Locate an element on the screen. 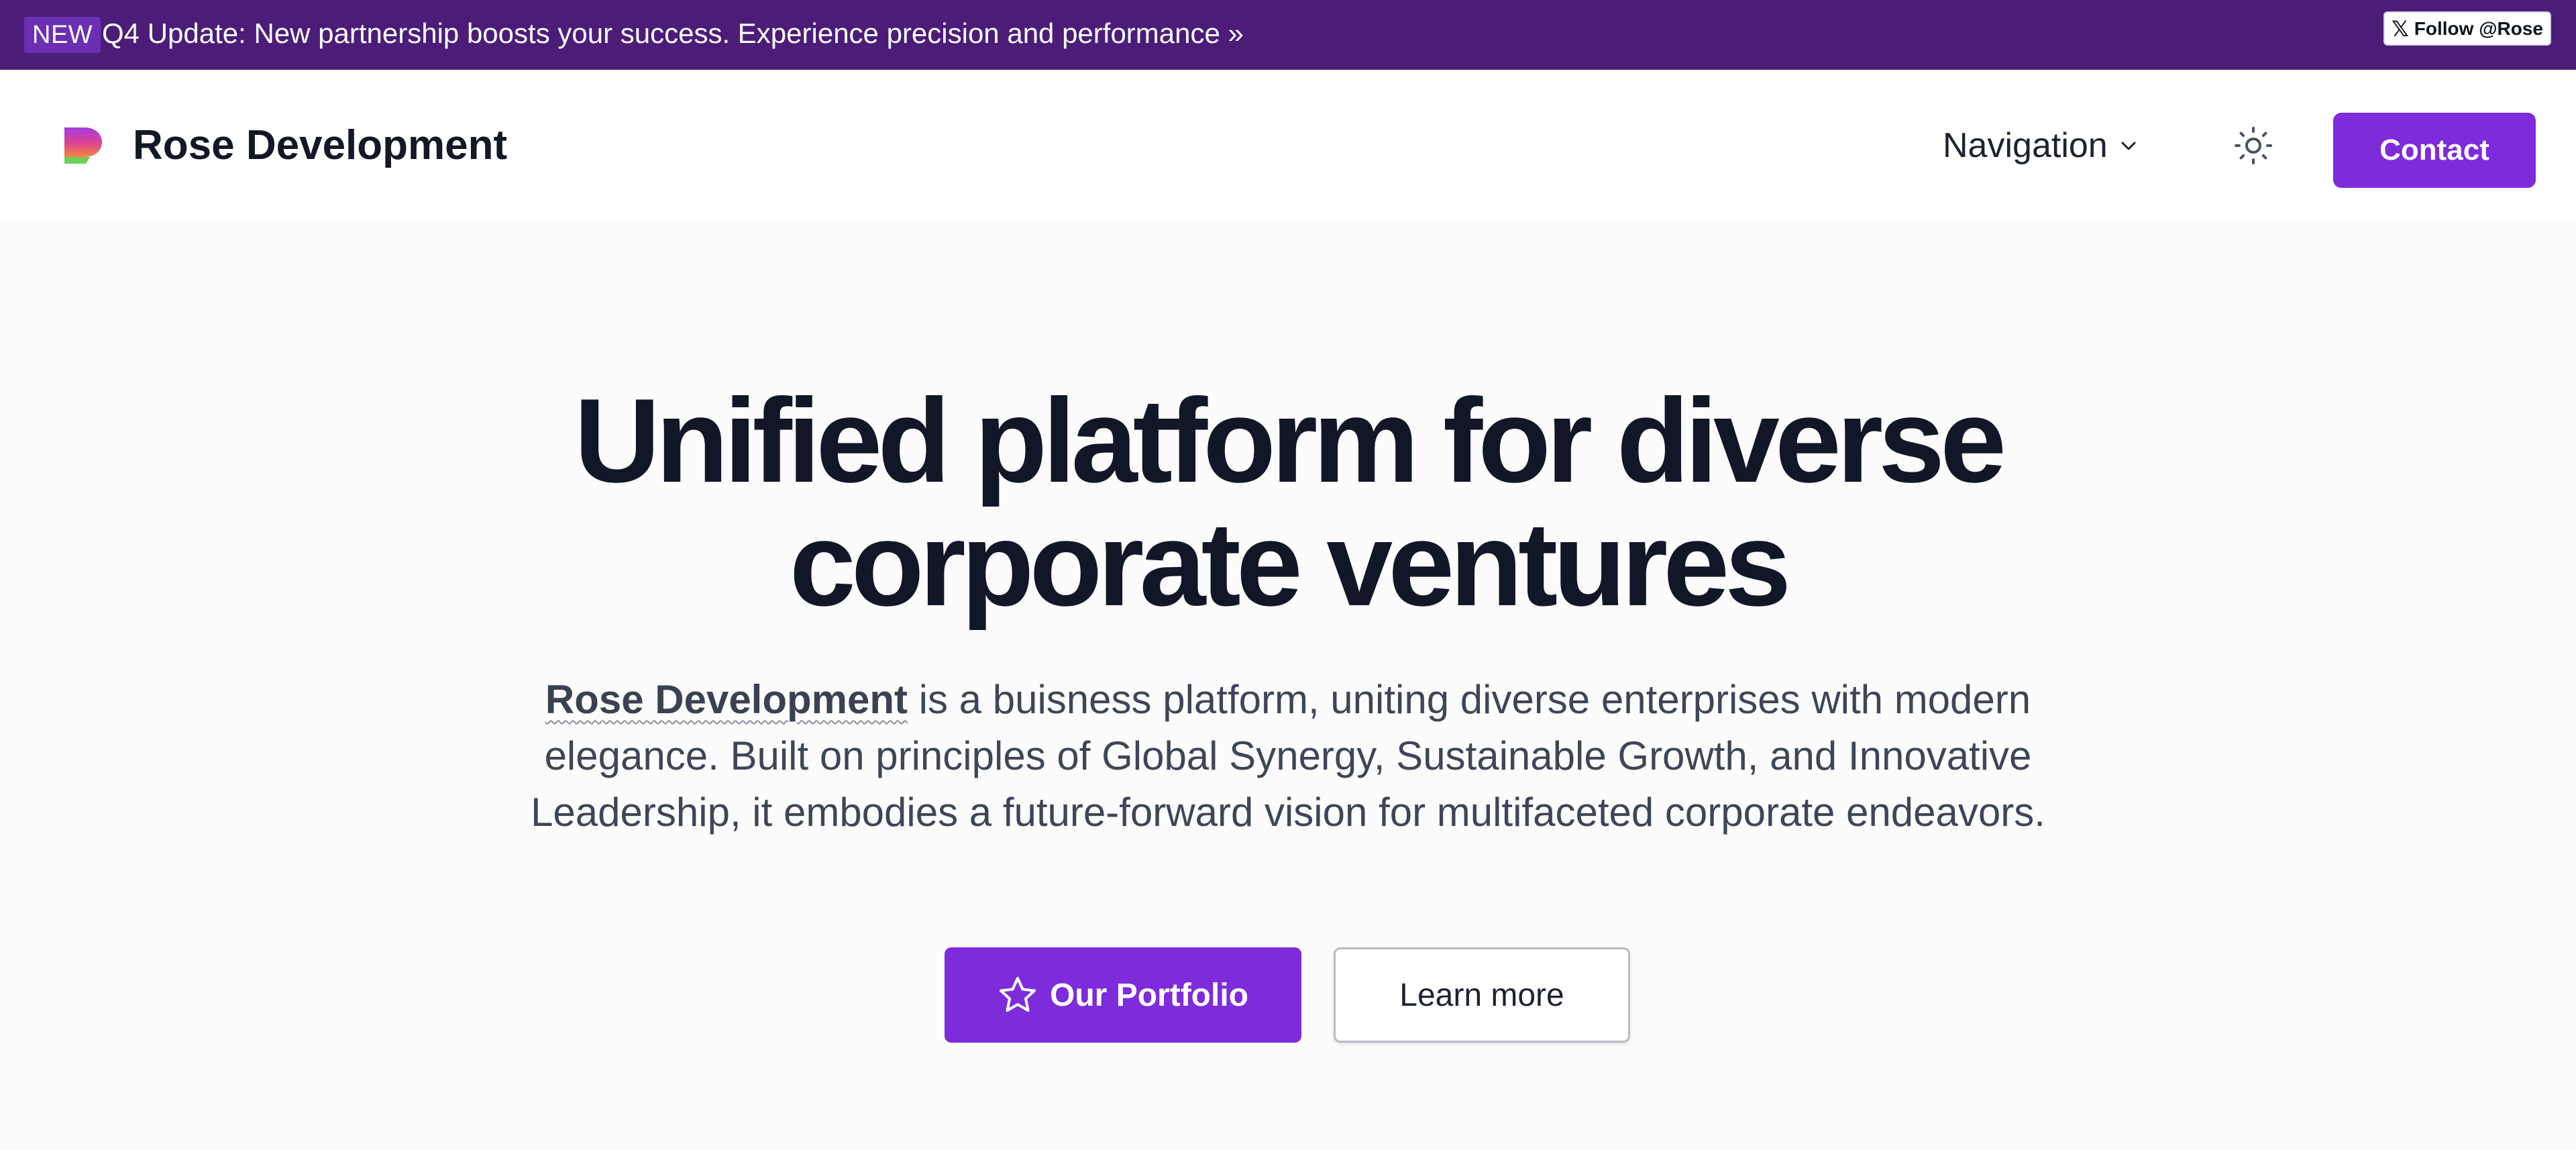  sun-icon is located at coordinates (2253, 145).